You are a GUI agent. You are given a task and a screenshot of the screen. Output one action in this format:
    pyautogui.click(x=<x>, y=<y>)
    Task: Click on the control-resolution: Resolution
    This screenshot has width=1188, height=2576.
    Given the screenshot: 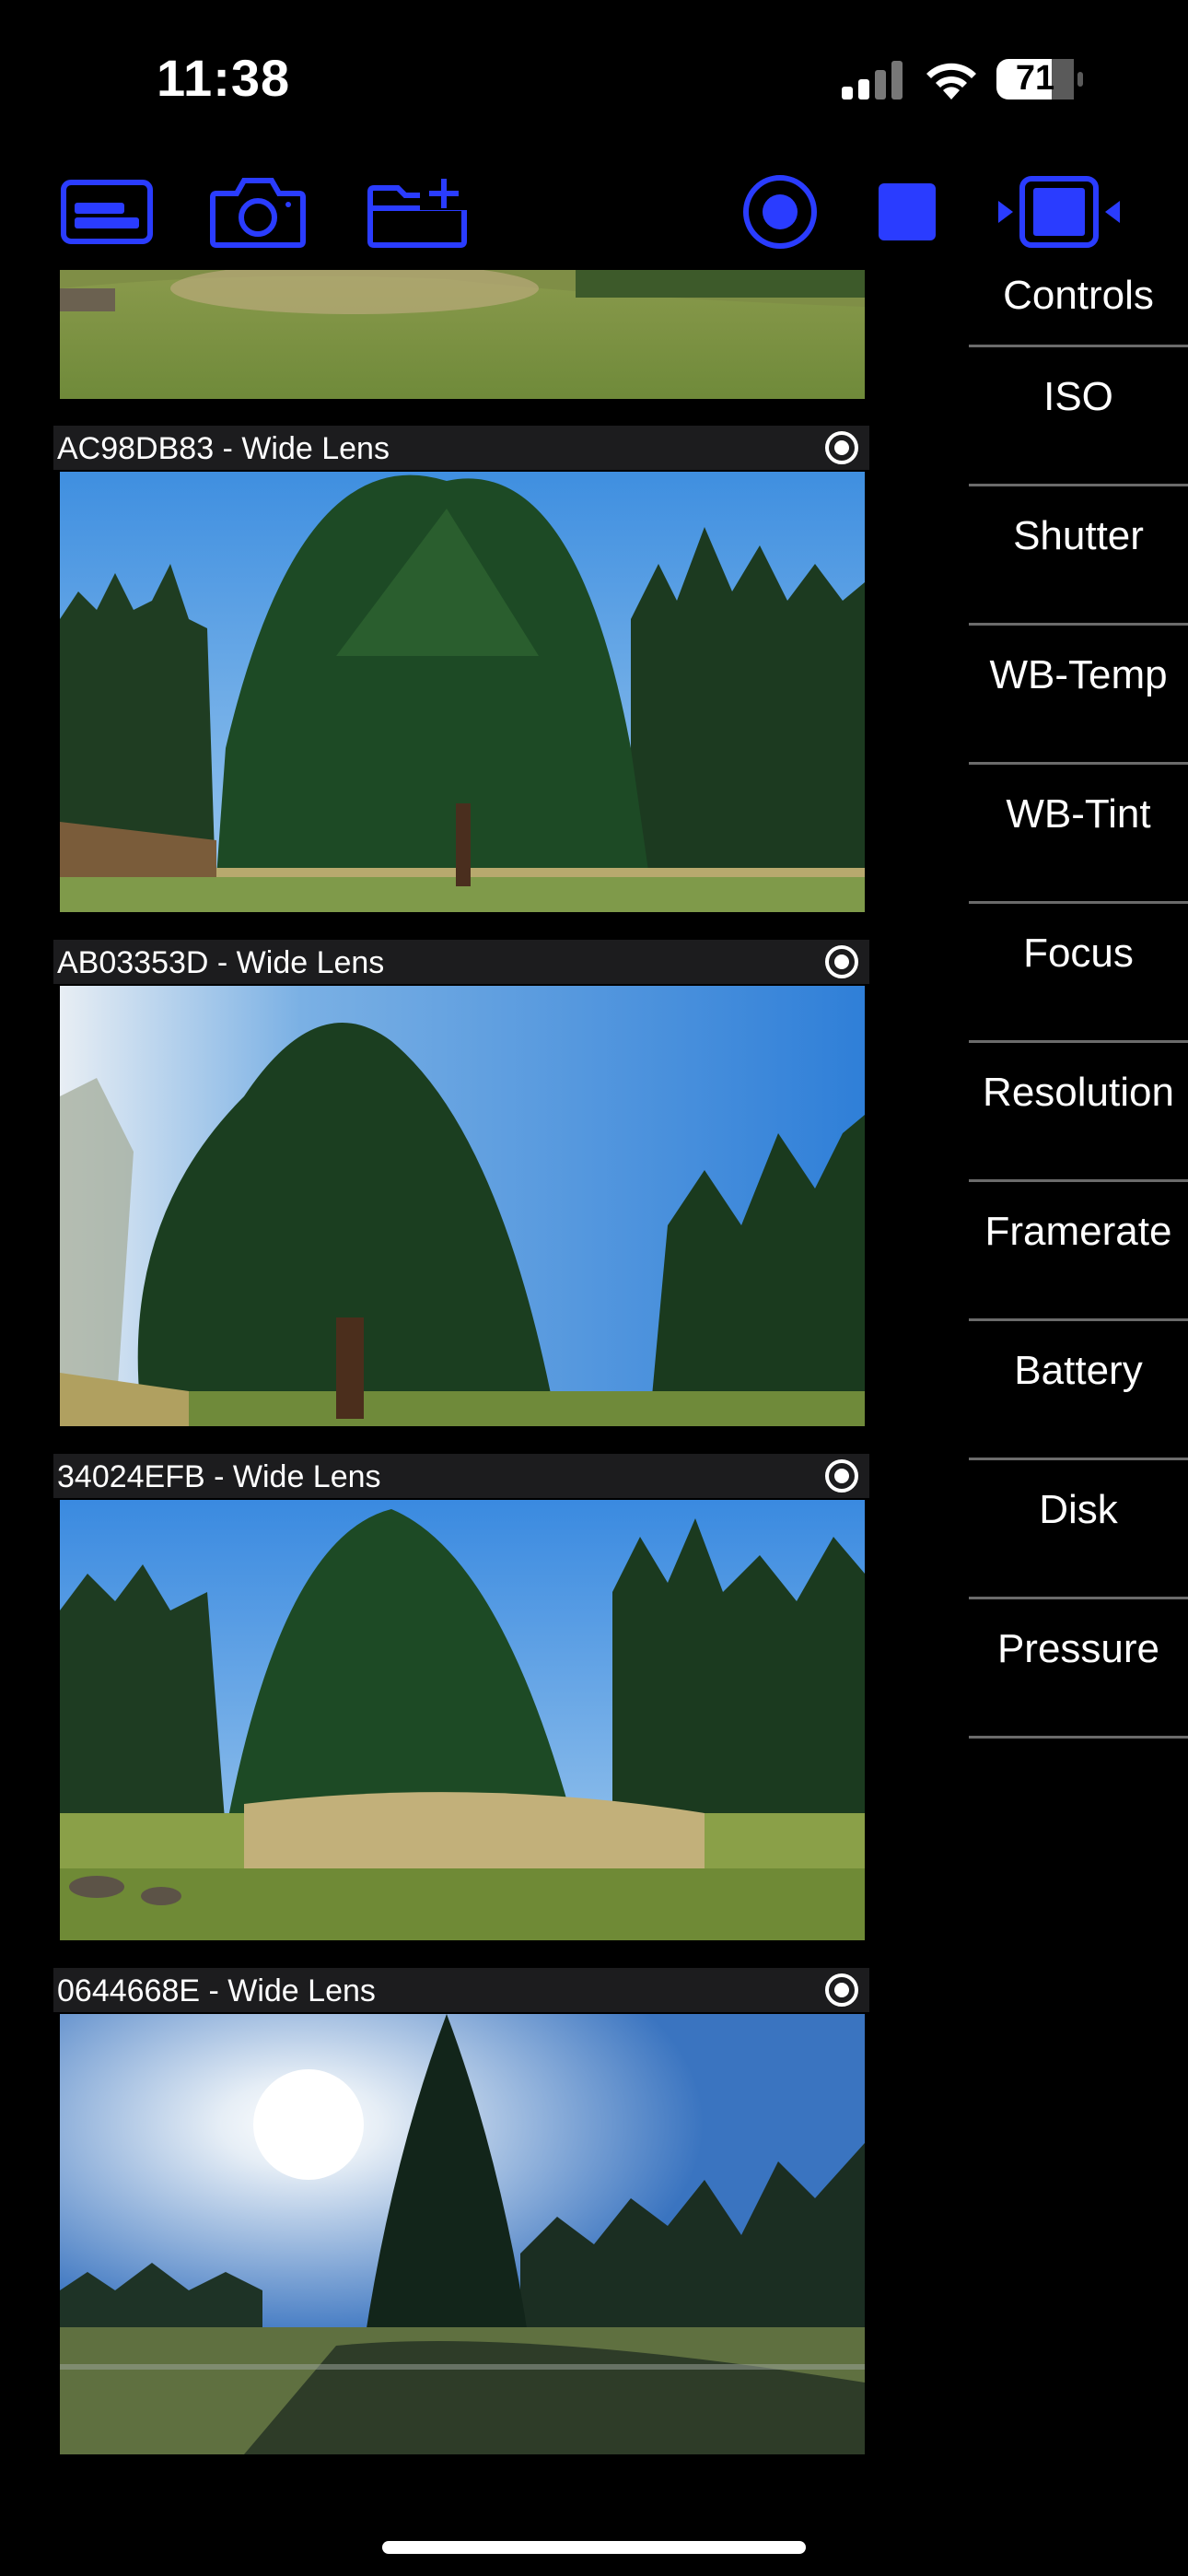 What is the action you would take?
    pyautogui.click(x=1078, y=1093)
    